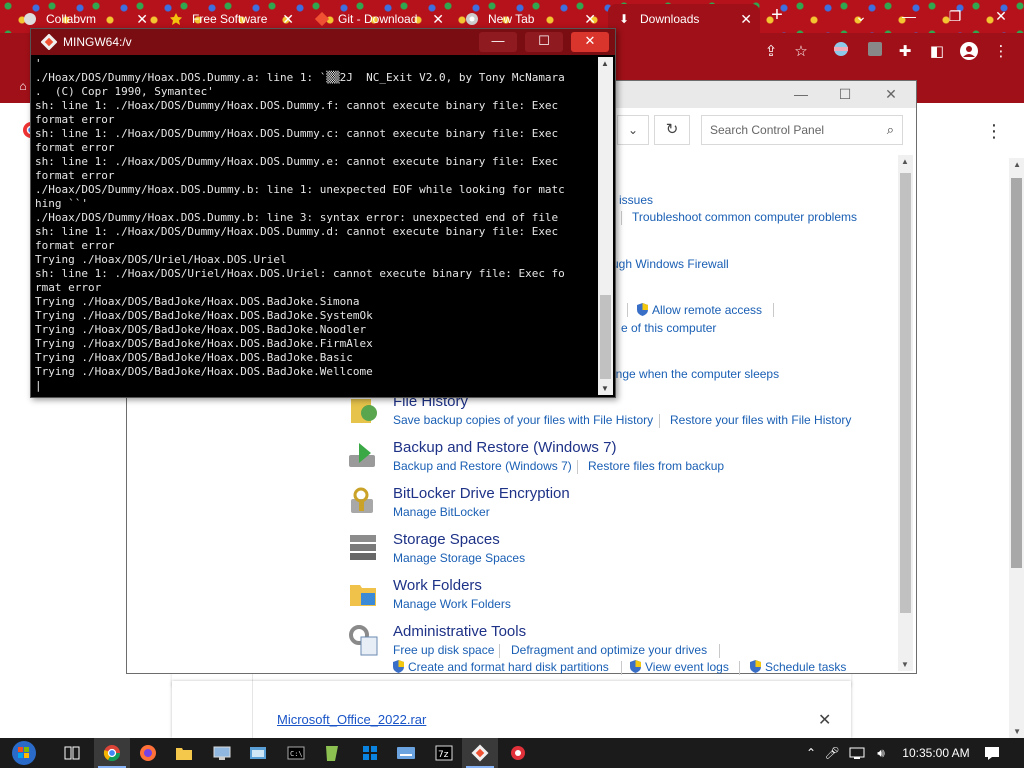  I want to click on download-file-link: Microsoft_Office_2022.rar, so click(351, 719).